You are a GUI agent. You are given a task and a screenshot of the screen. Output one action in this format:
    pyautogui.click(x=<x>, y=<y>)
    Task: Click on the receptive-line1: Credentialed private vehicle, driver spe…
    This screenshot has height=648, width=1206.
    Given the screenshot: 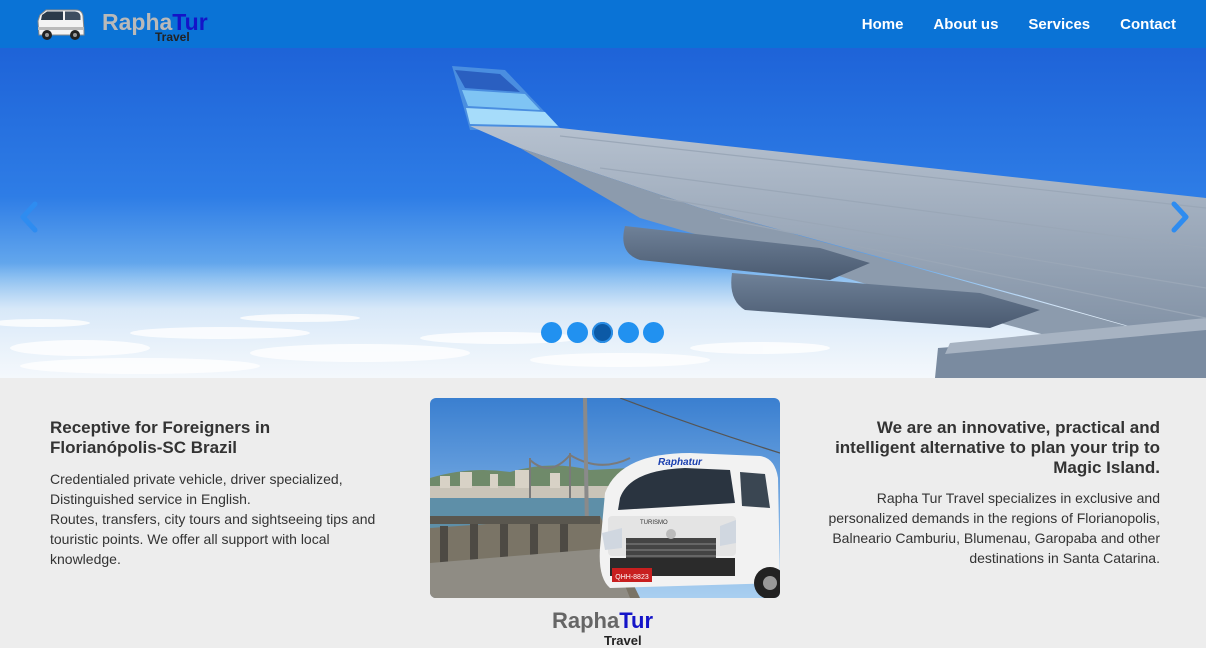 What is the action you would take?
    pyautogui.click(x=196, y=479)
    